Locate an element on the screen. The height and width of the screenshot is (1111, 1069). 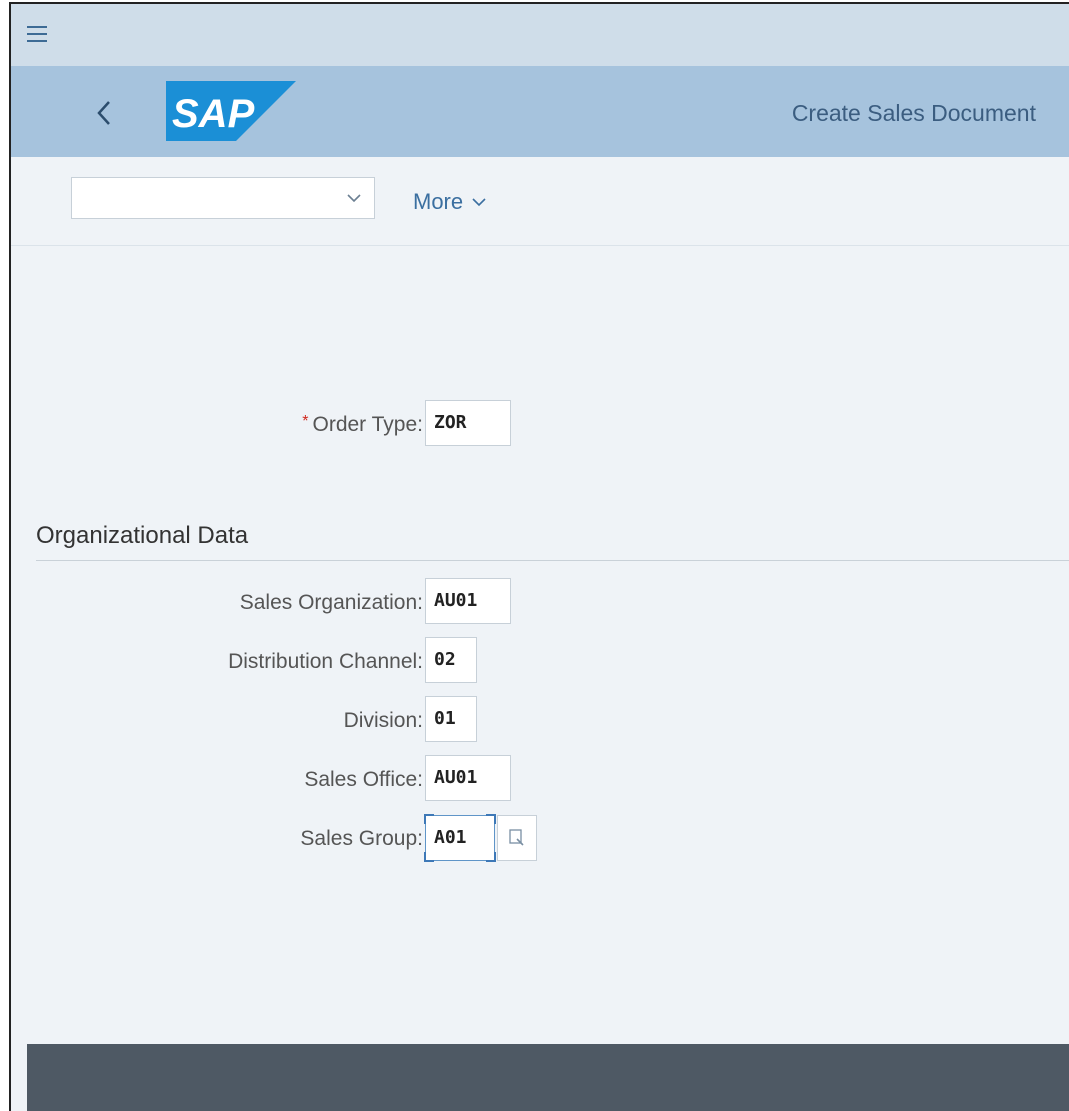
more-chevron-down-icon is located at coordinates (479, 202).